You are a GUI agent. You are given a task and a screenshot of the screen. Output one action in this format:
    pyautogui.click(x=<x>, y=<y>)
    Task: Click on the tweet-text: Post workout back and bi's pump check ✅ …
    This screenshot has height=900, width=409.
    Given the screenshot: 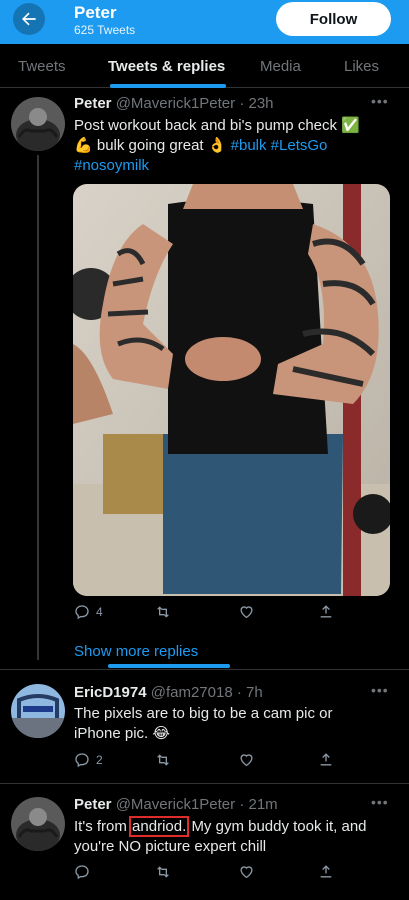 What is the action you would take?
    pyautogui.click(x=236, y=146)
    